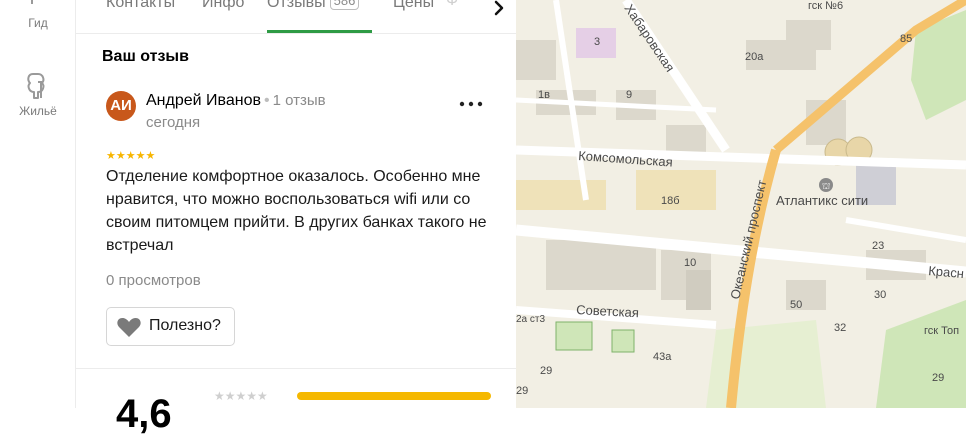 This screenshot has width=966, height=437. Describe the element at coordinates (131, 156) in the screenshot. I see `review-rating-stars: ★★★★★` at that location.